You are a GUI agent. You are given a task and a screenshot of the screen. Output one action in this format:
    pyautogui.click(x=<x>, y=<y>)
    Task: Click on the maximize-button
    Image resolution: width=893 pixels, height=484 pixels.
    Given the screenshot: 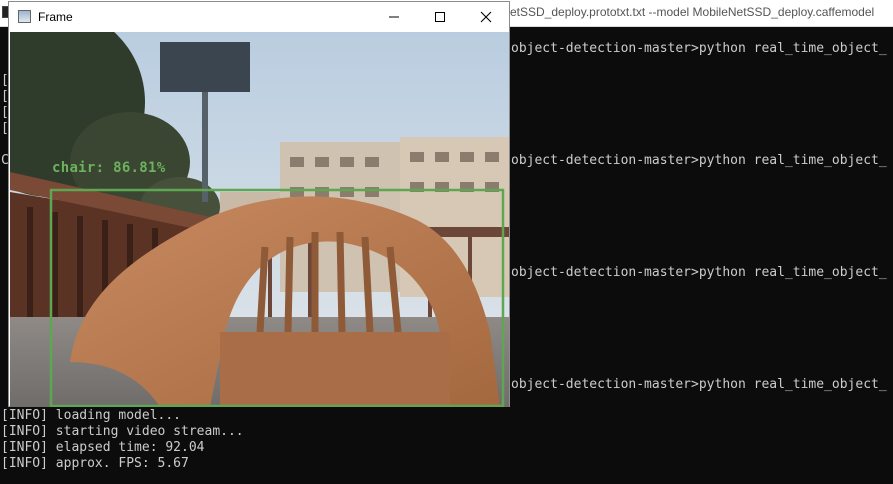 What is the action you would take?
    pyautogui.click(x=440, y=17)
    